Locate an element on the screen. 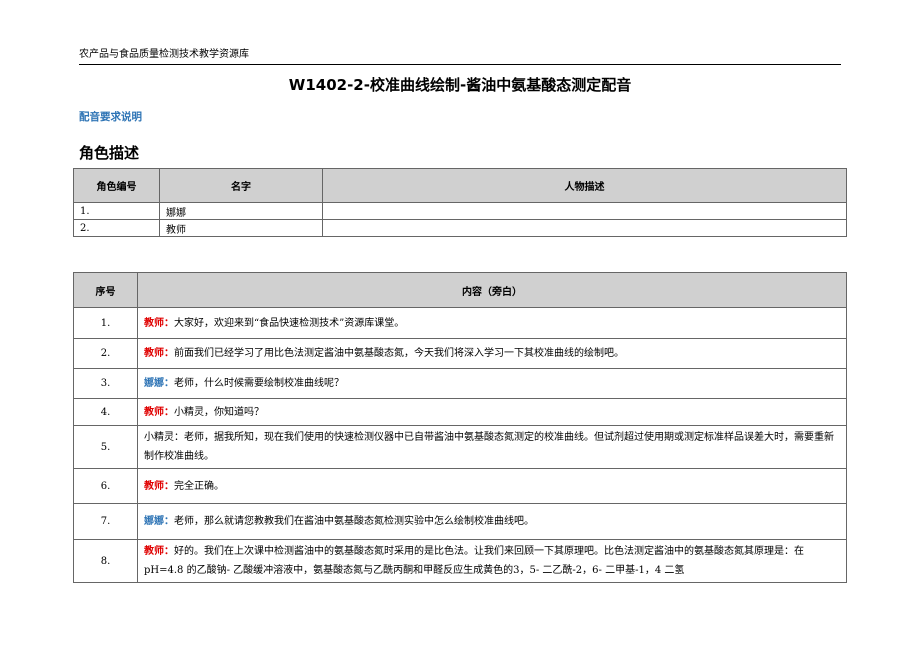 This screenshot has height=651, width=920. line-content: 娜娜：老师，那么就请您教教我们在酱油中氨基酸态氮检测实验中怎么绘制校准曲线吧。 is located at coordinates (492, 521).